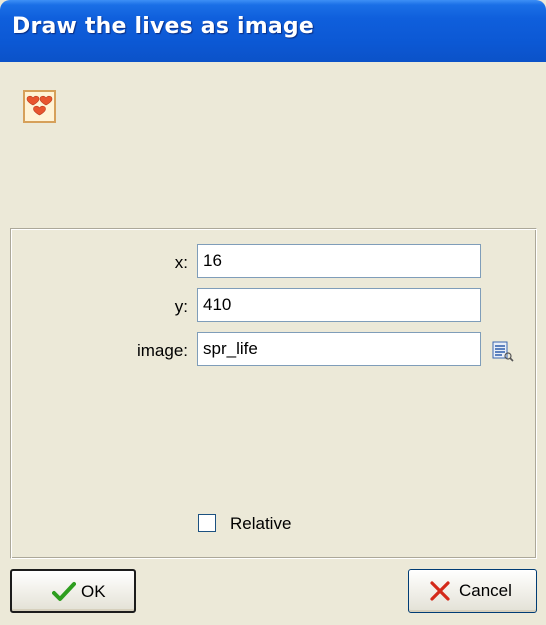  I want to click on y-field: 410, so click(339, 305).